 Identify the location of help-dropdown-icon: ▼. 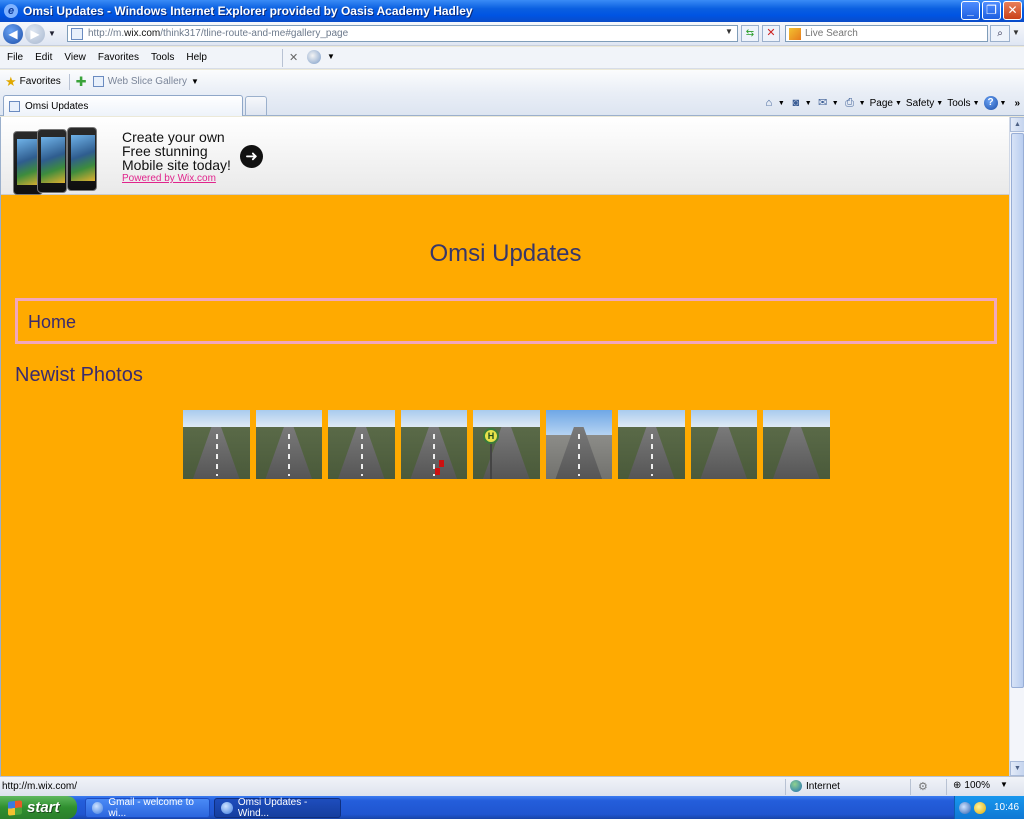
(1003, 103).